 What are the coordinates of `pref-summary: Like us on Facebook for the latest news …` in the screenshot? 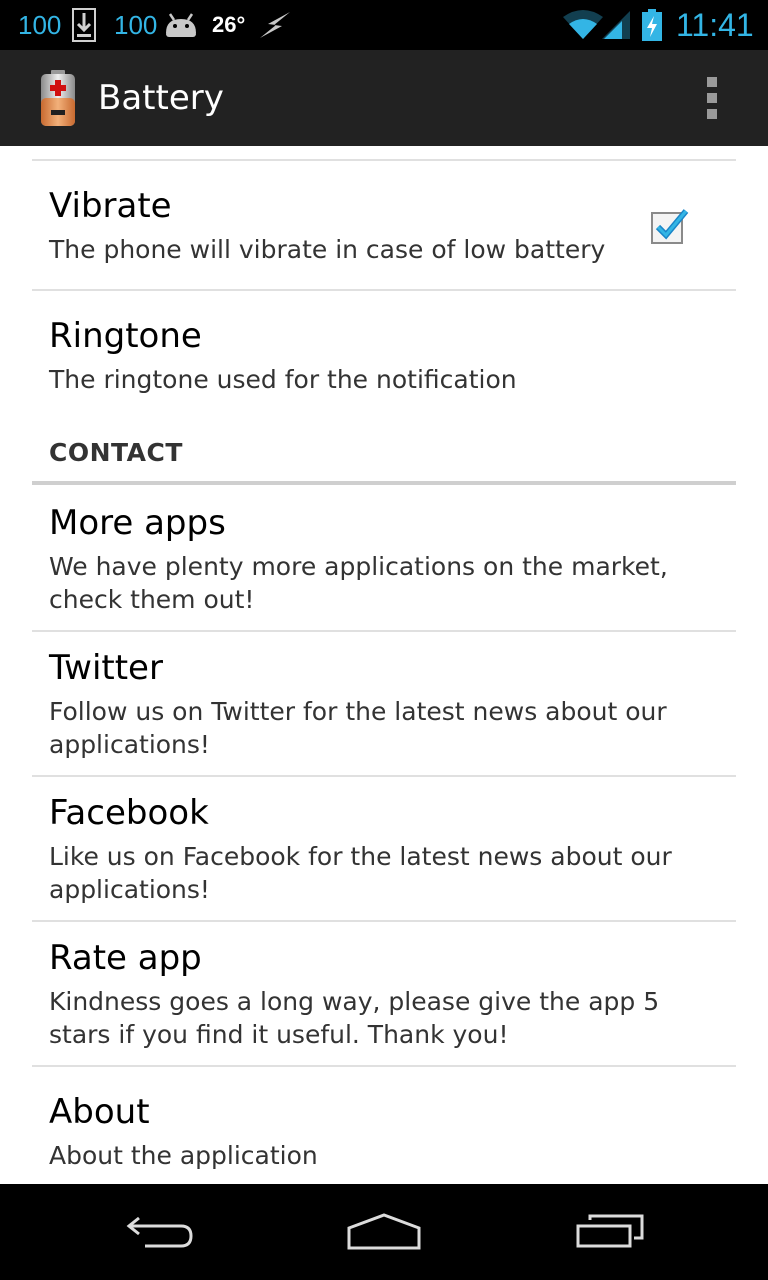 It's located at (360, 873).